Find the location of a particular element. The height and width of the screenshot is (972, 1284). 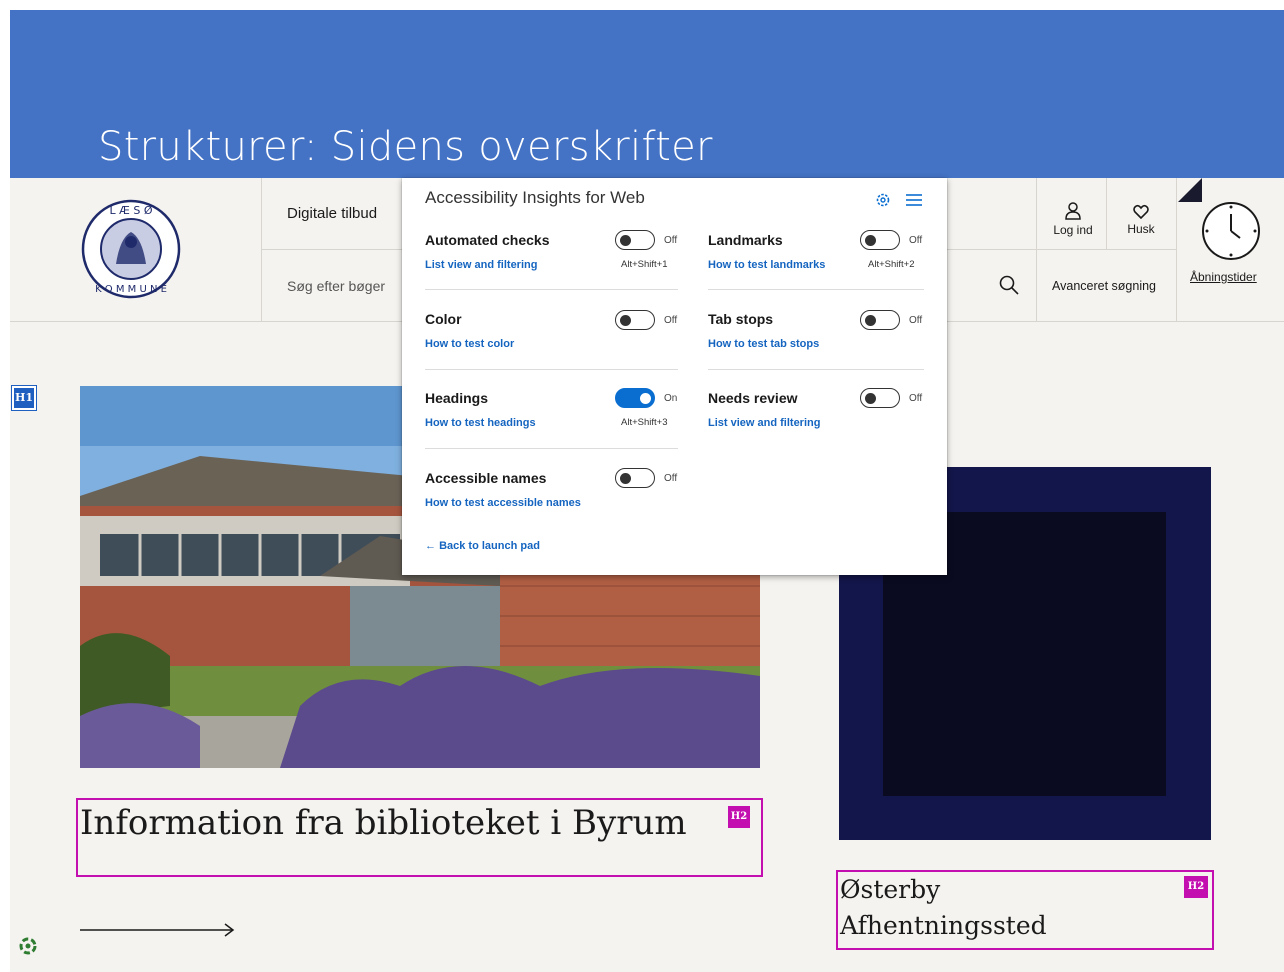

needs-review-link: List view and filtering is located at coordinates (764, 423).